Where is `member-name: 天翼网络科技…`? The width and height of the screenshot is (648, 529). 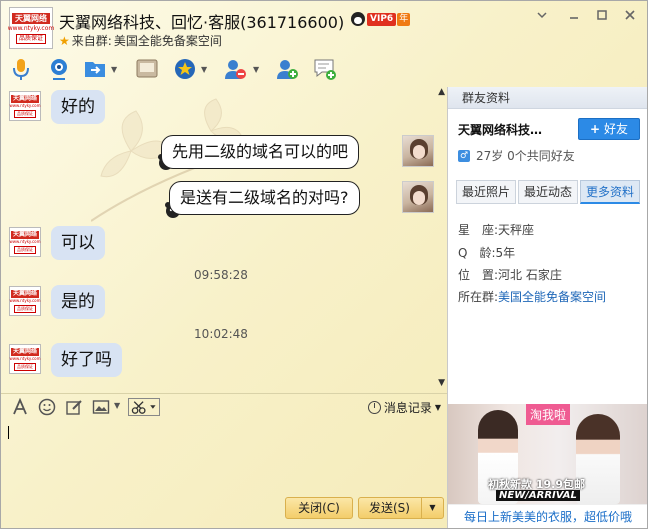 member-name: 天翼网络科技… is located at coordinates (500, 130).